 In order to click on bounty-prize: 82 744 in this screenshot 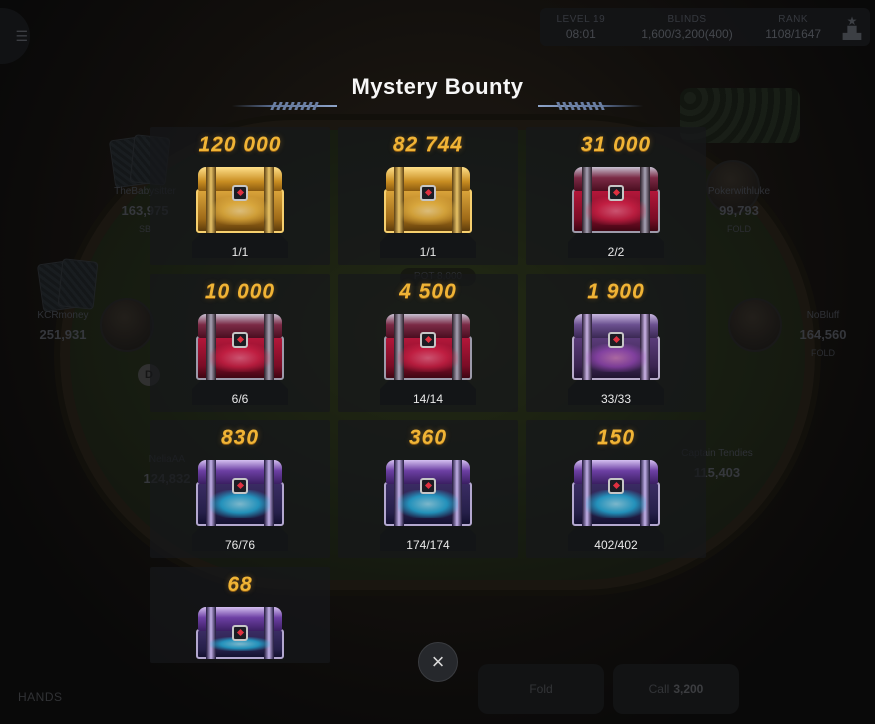, I will do `click(428, 144)`.